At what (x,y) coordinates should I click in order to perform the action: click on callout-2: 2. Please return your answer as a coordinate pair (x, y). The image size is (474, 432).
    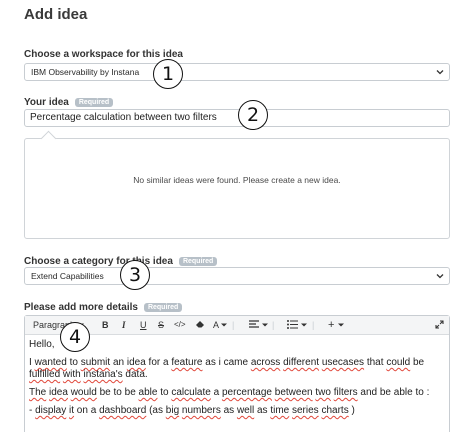
    Looking at the image, I should click on (253, 115).